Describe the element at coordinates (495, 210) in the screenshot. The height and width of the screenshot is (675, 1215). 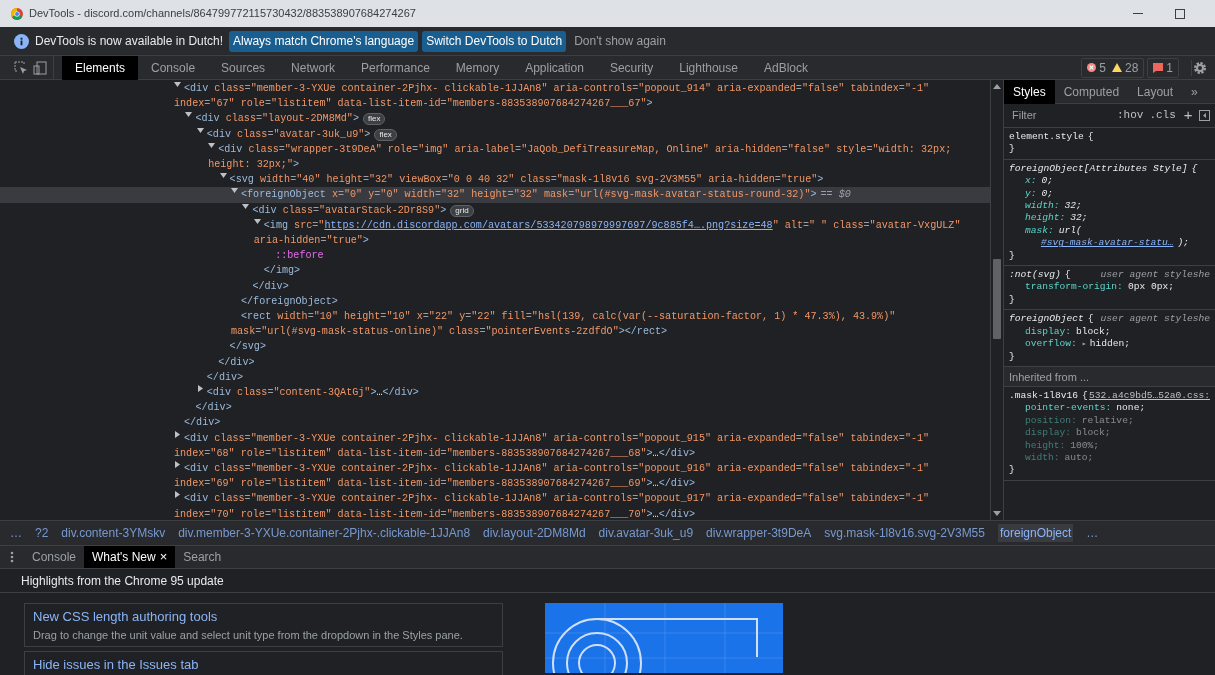
I see `dom-node-line: <div class="avatarStack-2Dr8S9"> grid` at that location.